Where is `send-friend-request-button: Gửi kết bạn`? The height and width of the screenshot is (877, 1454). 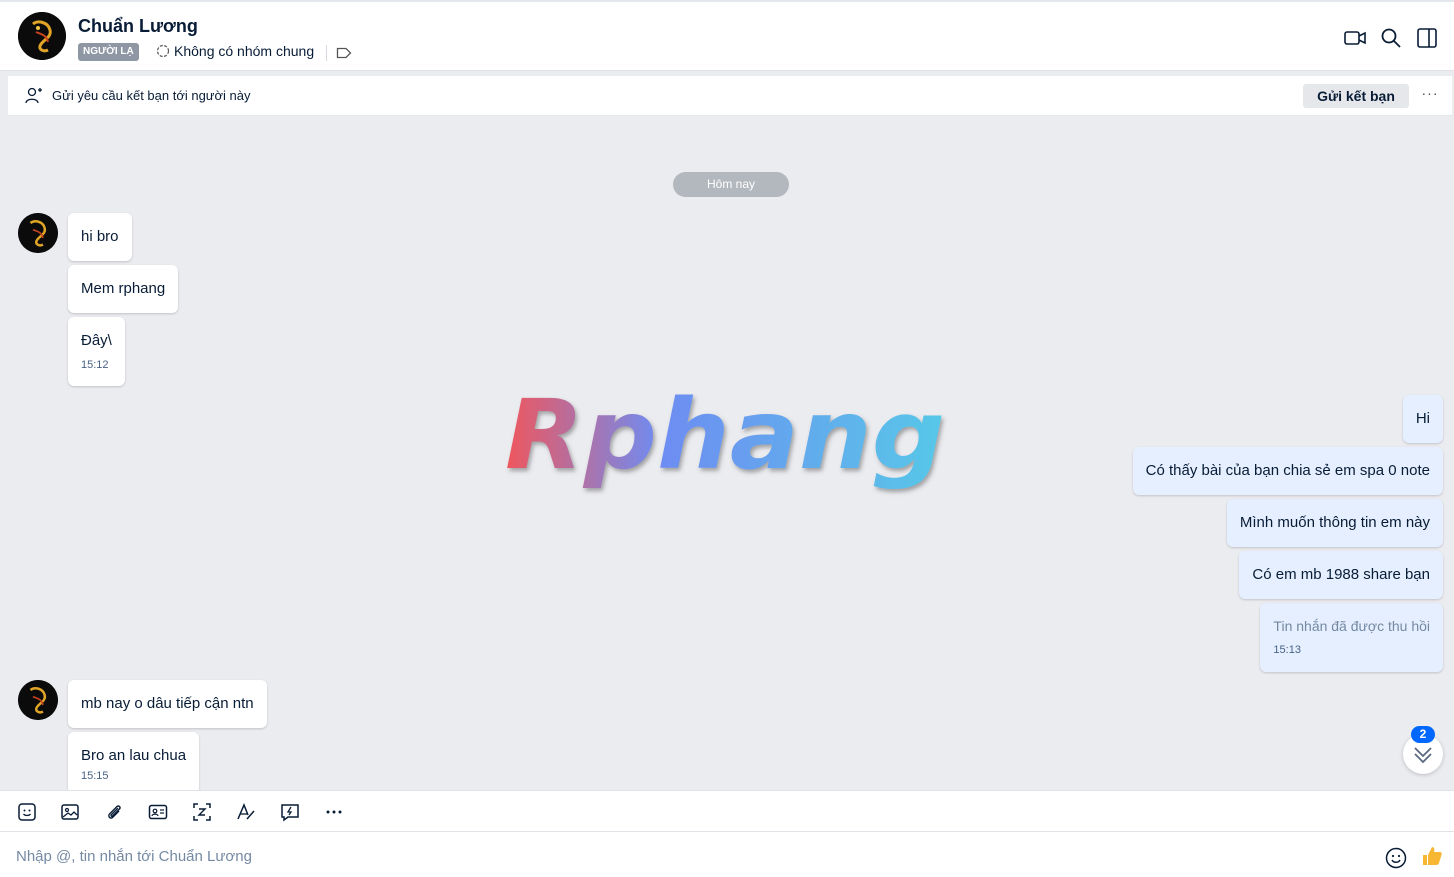 send-friend-request-button: Gửi kết bạn is located at coordinates (1356, 96).